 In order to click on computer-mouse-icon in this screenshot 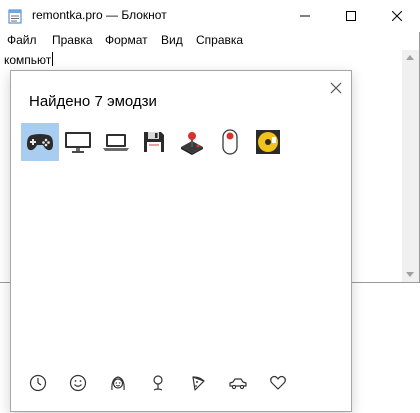, I will do `click(230, 142)`.